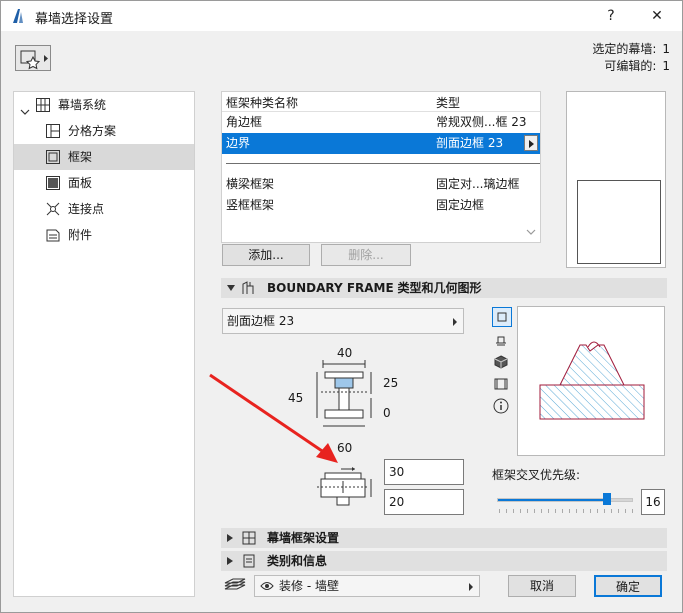 This screenshot has width=683, height=613. What do you see at coordinates (383, 163) in the screenshot?
I see `list-divider` at bounding box center [383, 163].